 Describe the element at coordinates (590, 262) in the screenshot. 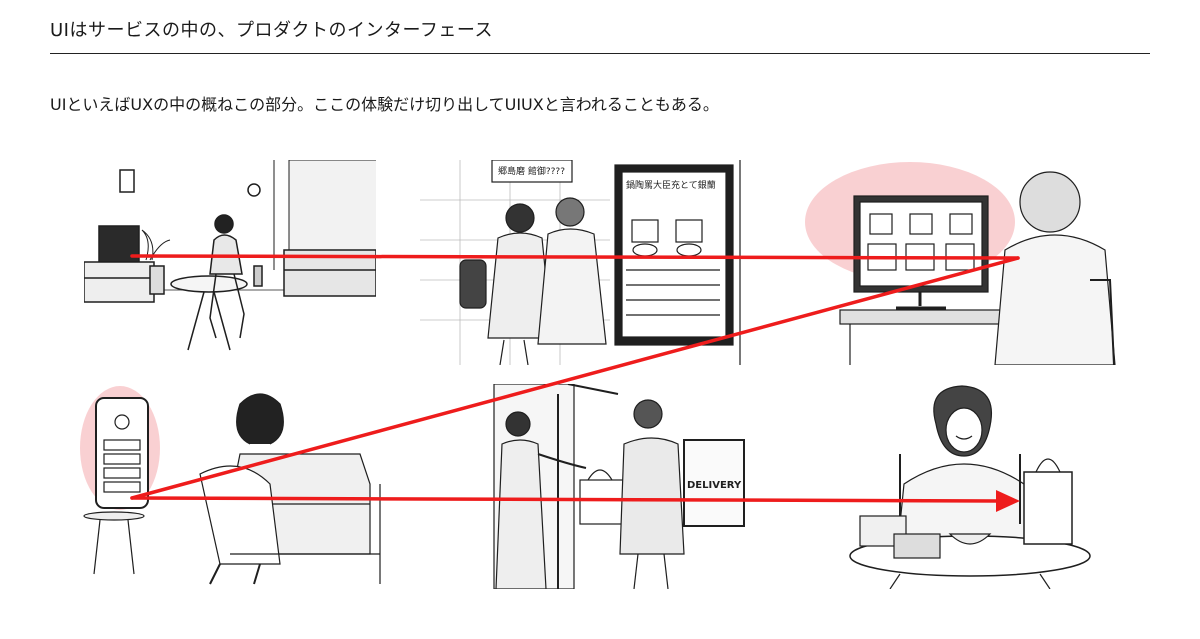

I see `illustration-station-kiosk: 郷島磨 館御???? 鍋陶罵大臣充とて銀蘭` at that location.